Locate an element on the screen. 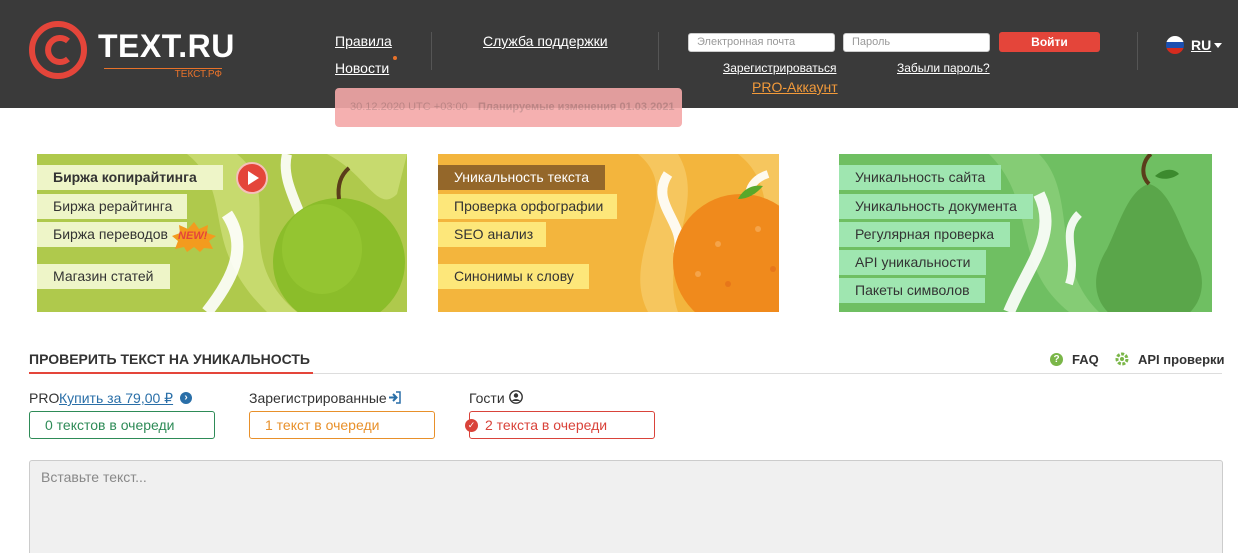 Image resolution: width=1238 pixels, height=553 pixels. link-article-shop: Магазин статей is located at coordinates (103, 276).